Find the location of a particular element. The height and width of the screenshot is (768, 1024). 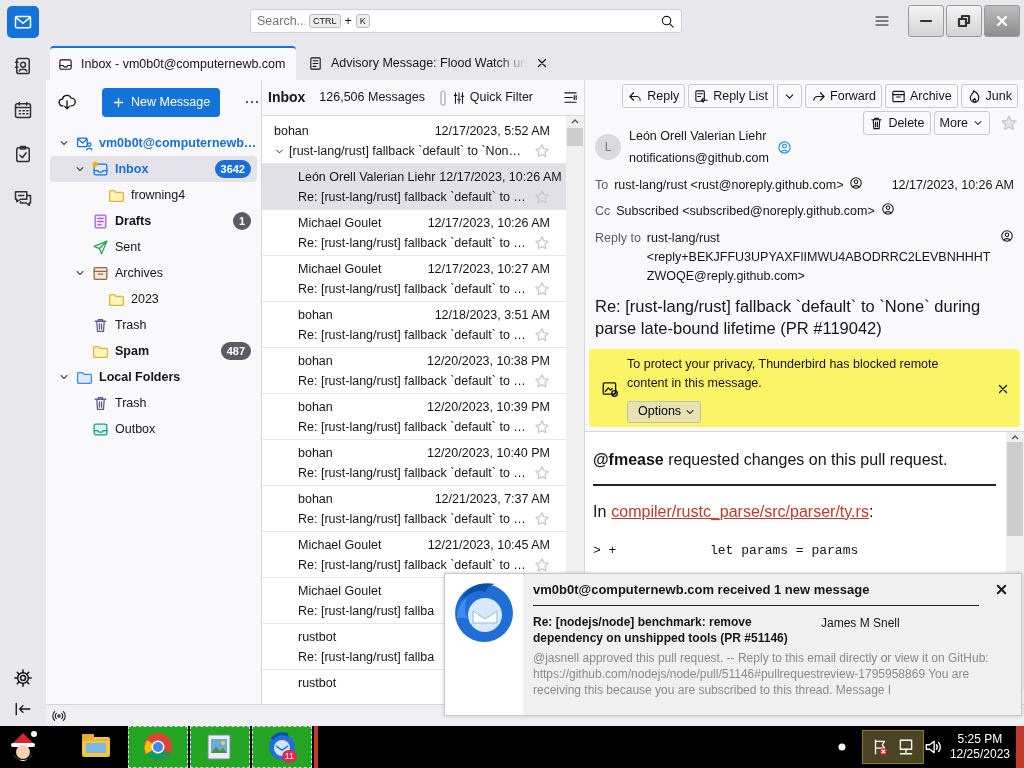

folder-name: frowning4 is located at coordinates (159, 195).